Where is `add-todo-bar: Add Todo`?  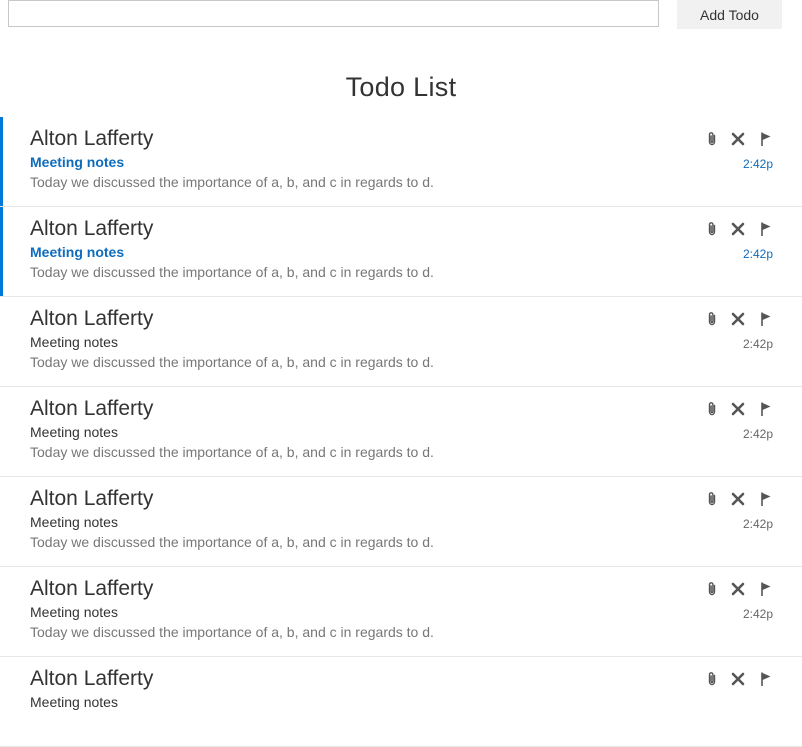
add-todo-bar: Add Todo is located at coordinates (401, 20).